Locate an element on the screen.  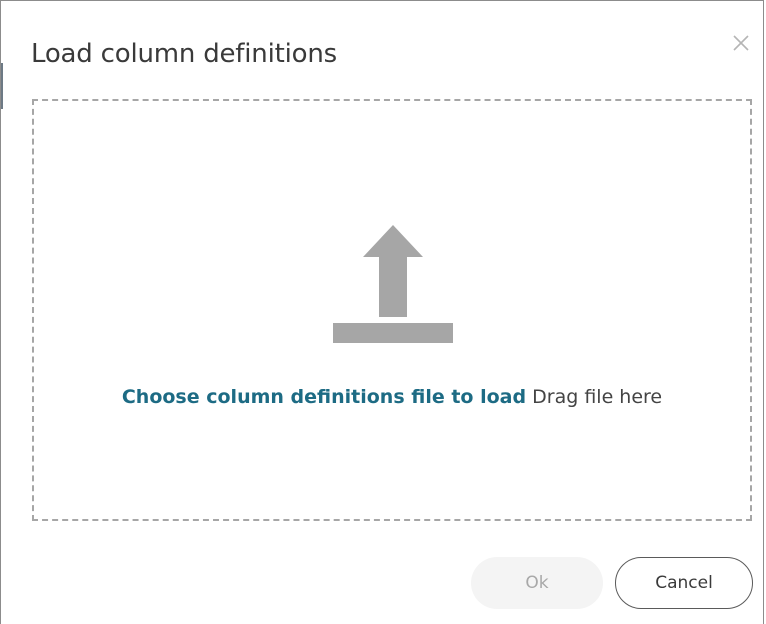
cancel-button: Cancel is located at coordinates (684, 583).